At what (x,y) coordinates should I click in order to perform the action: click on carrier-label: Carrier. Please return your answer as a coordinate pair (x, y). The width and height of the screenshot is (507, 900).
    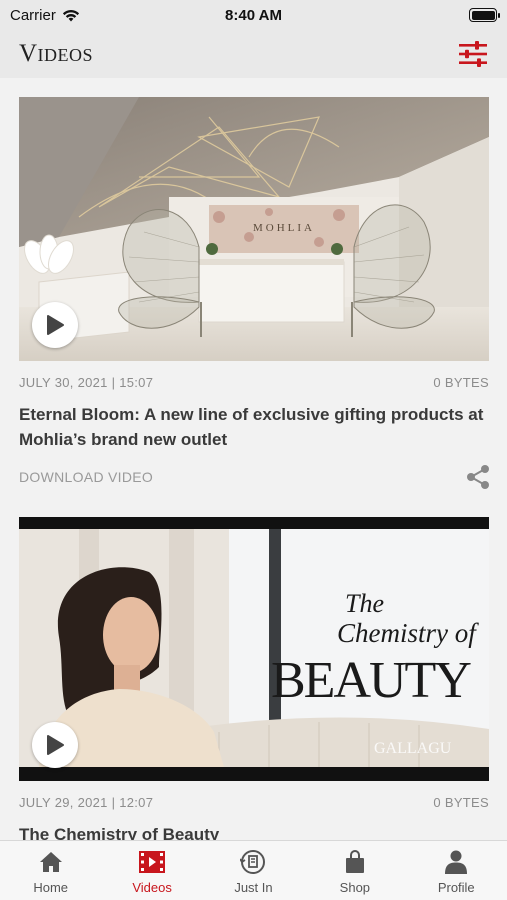
    Looking at the image, I should click on (33, 15).